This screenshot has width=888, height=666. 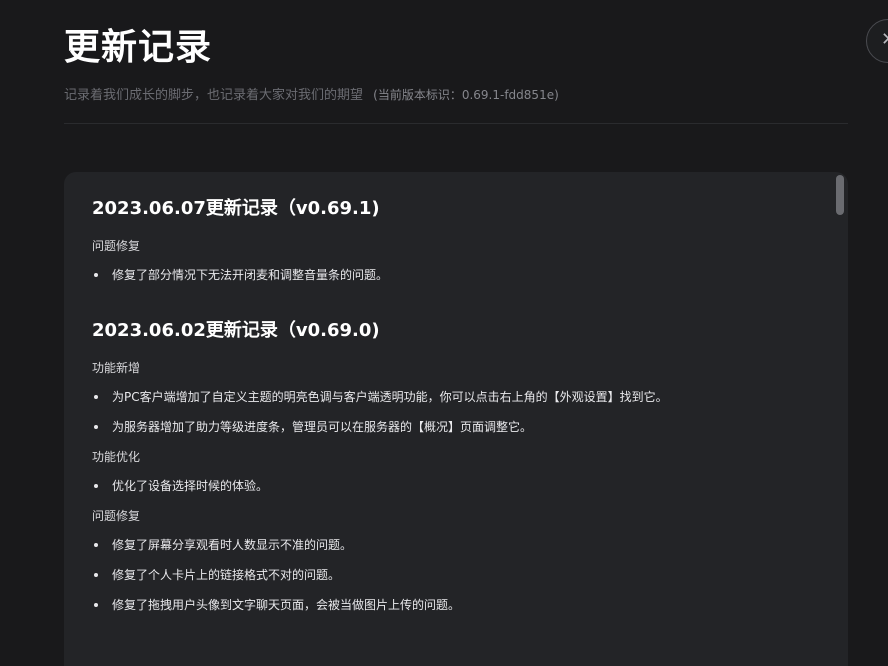 What do you see at coordinates (457, 280) in the screenshot?
I see `list-item: 修复了部分情况下无法开闭麦和调整音量条的问题。` at bounding box center [457, 280].